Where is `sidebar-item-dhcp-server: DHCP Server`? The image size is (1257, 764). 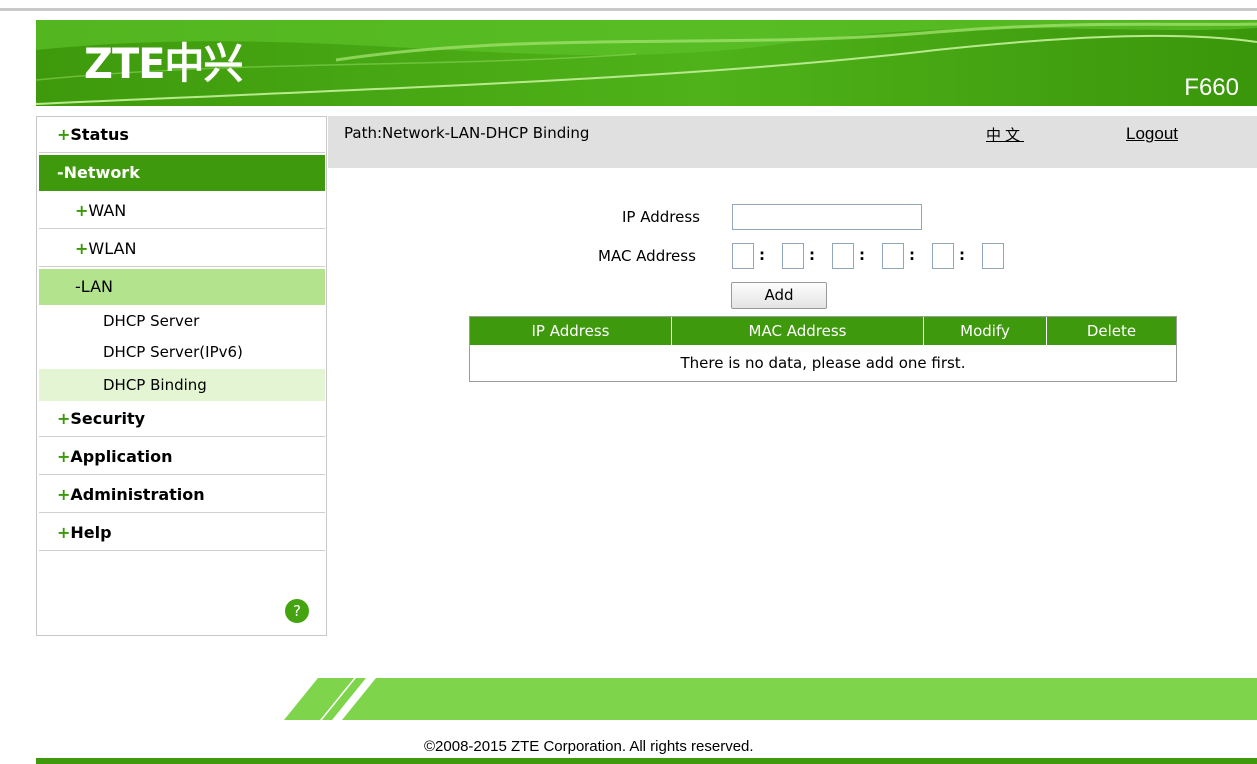
sidebar-item-dhcp-server: DHCP Server is located at coordinates (182, 321).